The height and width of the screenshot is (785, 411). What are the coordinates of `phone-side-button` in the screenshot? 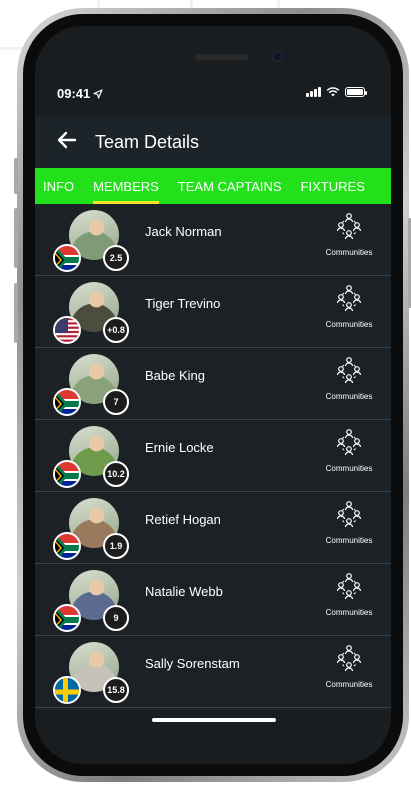 It's located at (16, 176).